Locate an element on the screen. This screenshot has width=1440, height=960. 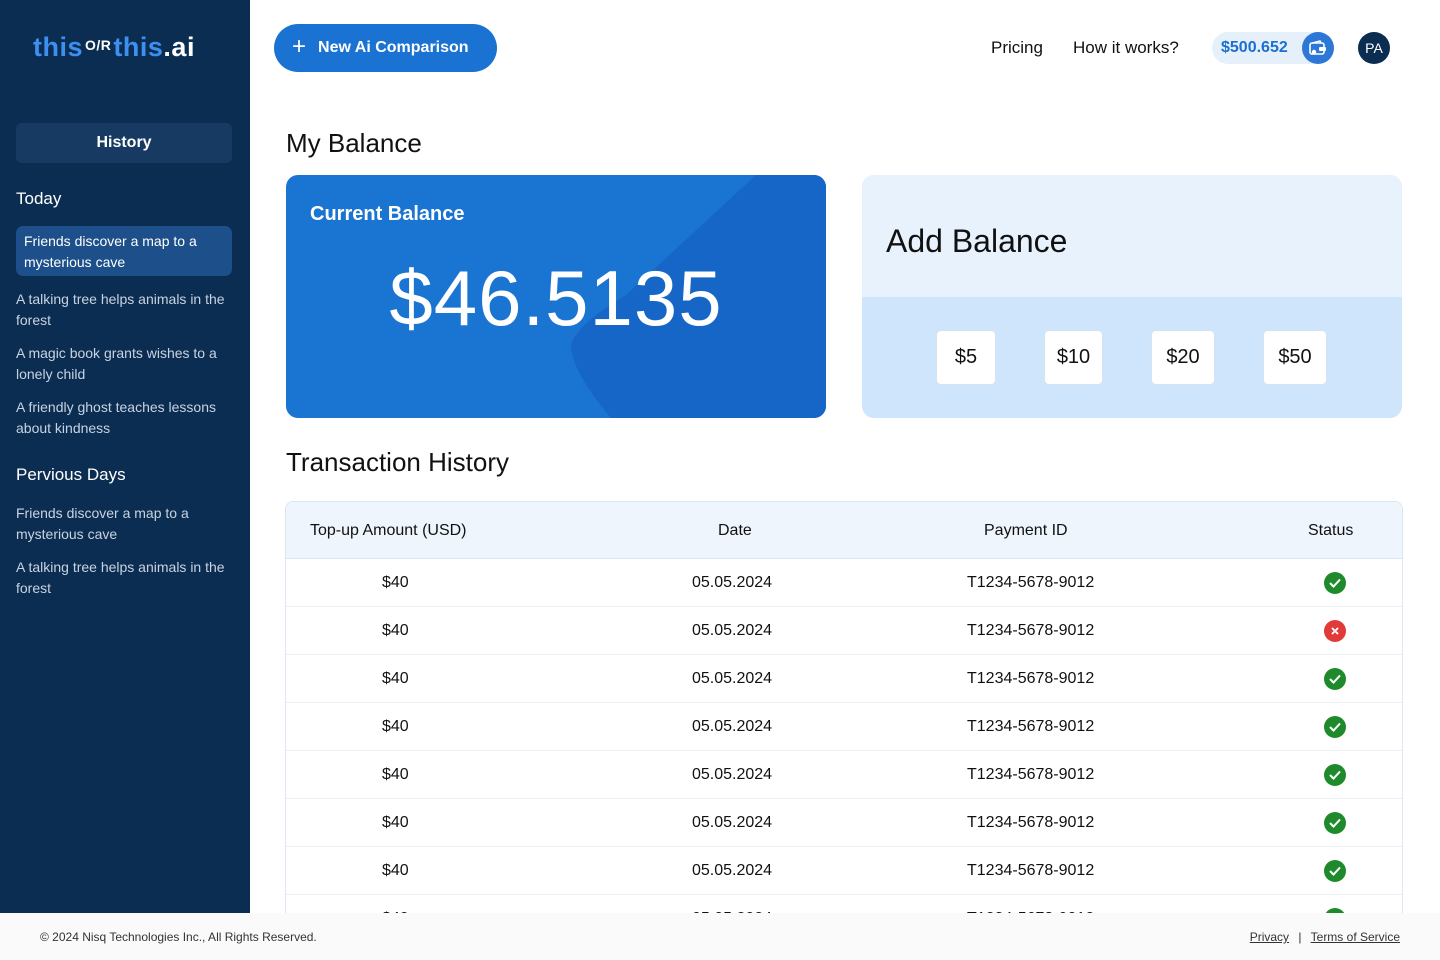
add-balance-card: Add Balance $5 $10 $20 $50 is located at coordinates (1132, 296).